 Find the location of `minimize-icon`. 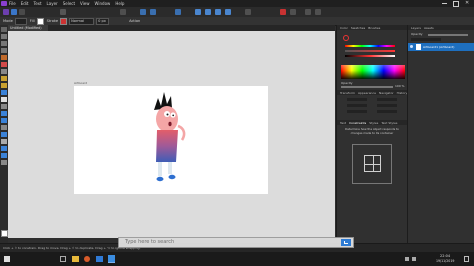

minimize-icon is located at coordinates (444, 3).